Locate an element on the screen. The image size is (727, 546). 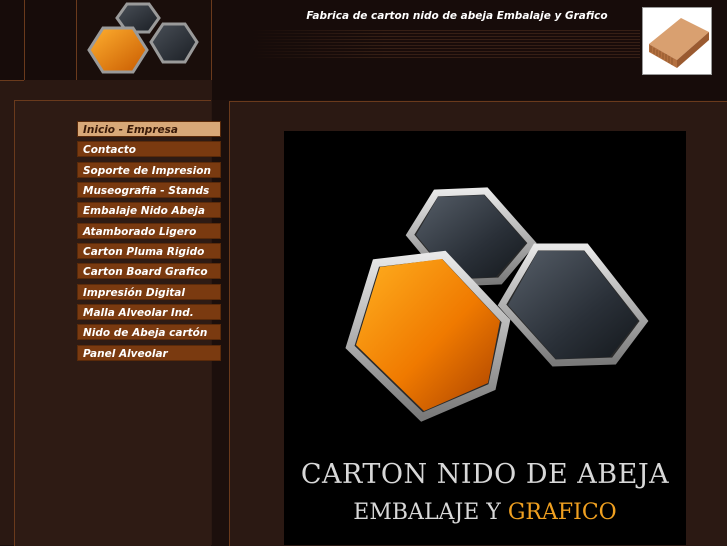
nav-item-museografia-stands: Museografia - Stands is located at coordinates (149, 190).